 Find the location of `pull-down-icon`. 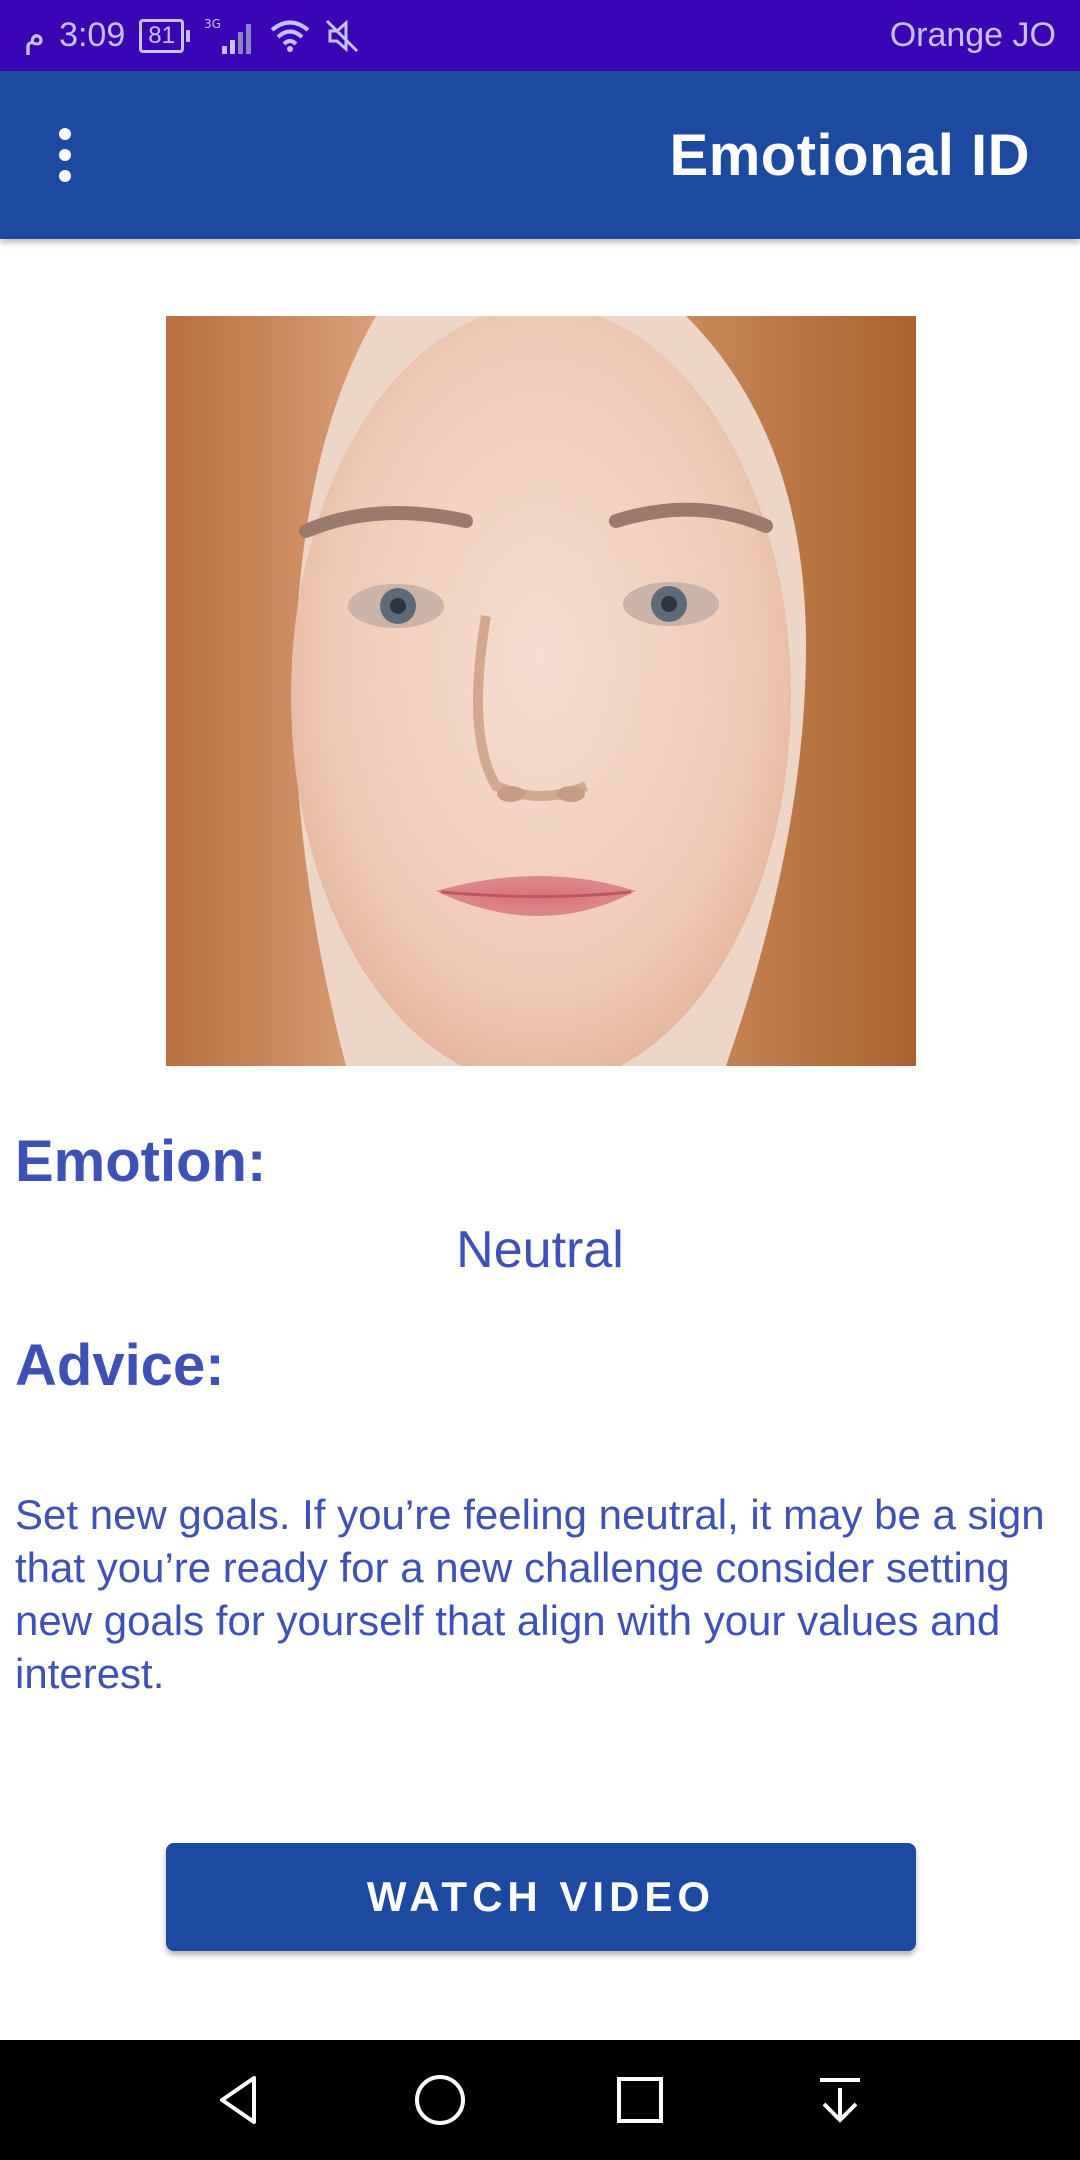

pull-down-icon is located at coordinates (840, 2100).